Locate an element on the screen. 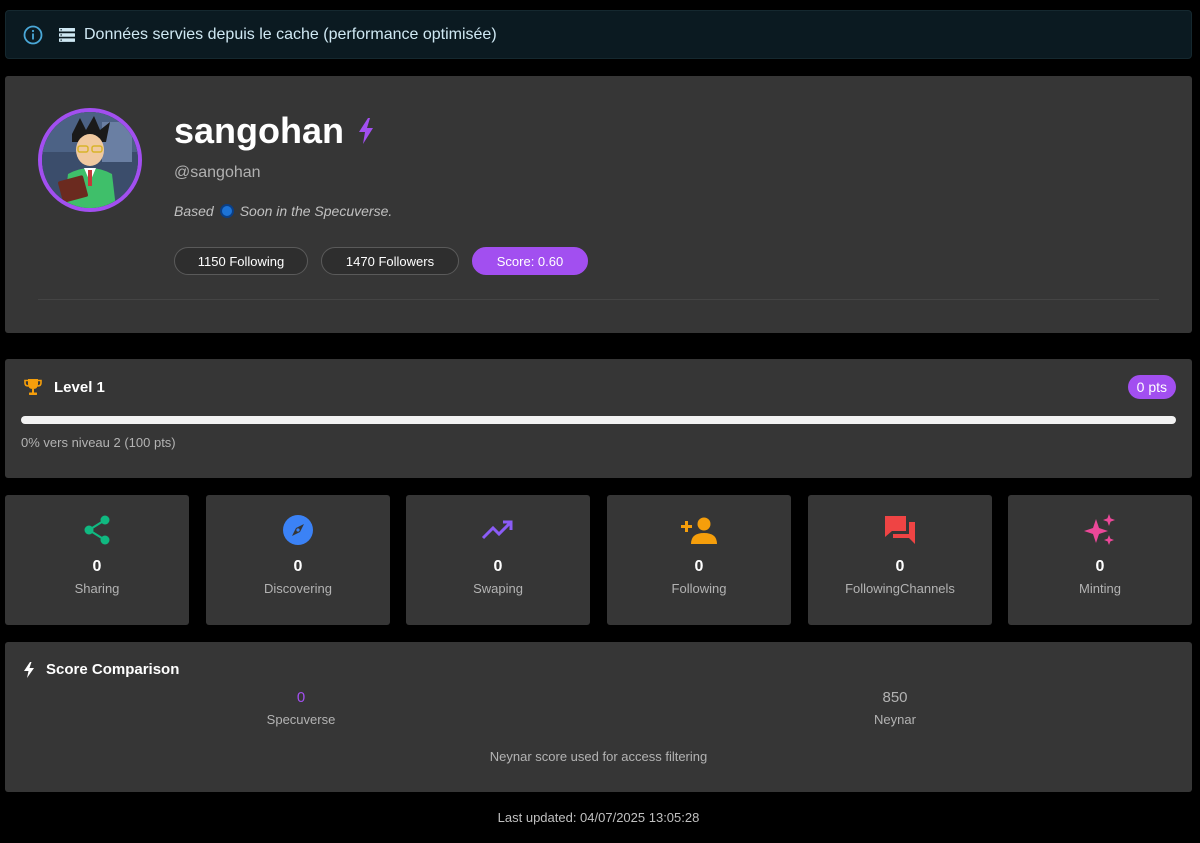 The image size is (1200, 843). stat-card-following: 0 Following is located at coordinates (699, 560).